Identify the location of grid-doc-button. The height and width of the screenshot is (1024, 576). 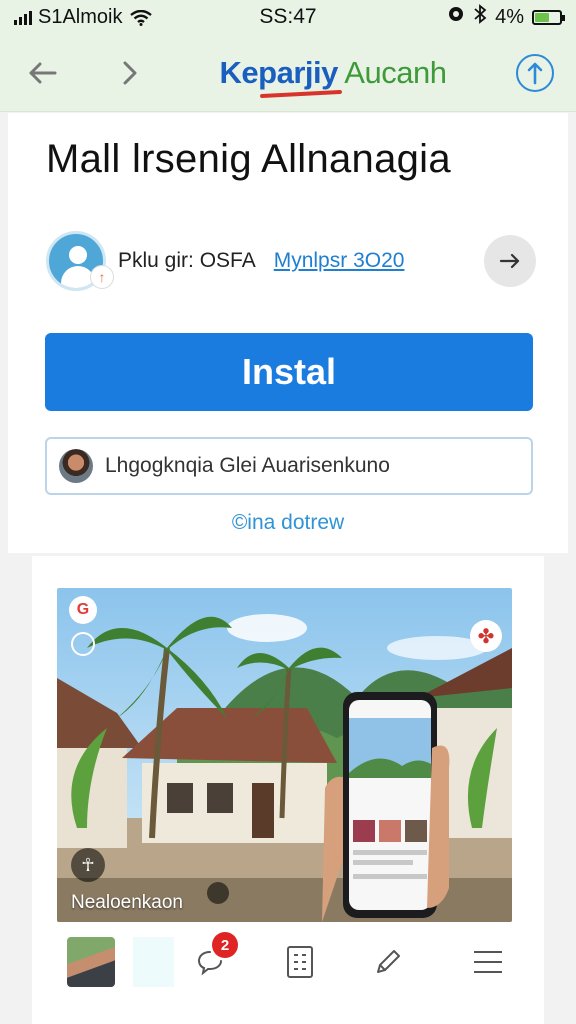
(300, 962).